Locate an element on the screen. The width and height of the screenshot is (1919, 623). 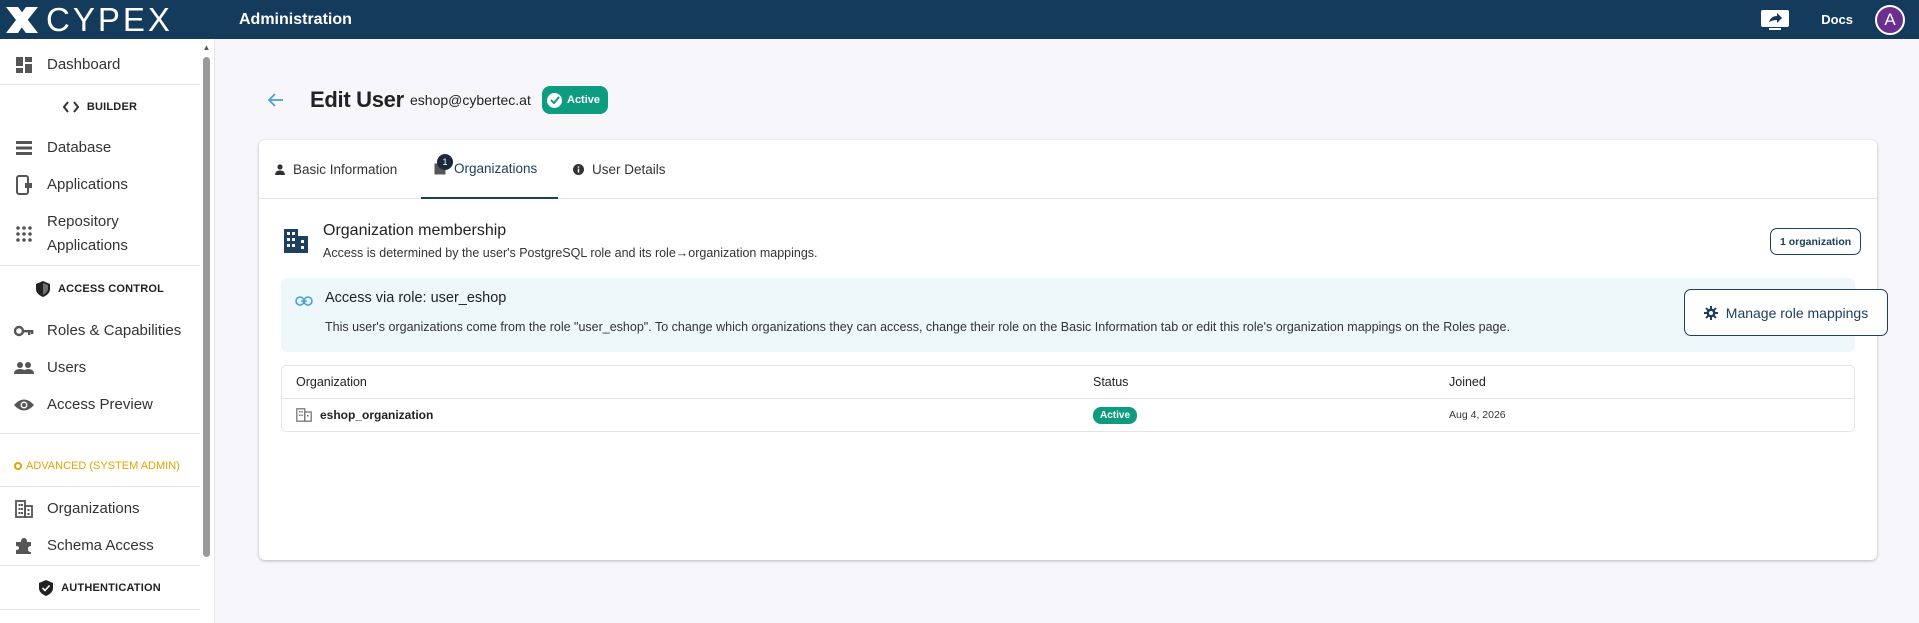
tab-label: Basic Information is located at coordinates (345, 169).